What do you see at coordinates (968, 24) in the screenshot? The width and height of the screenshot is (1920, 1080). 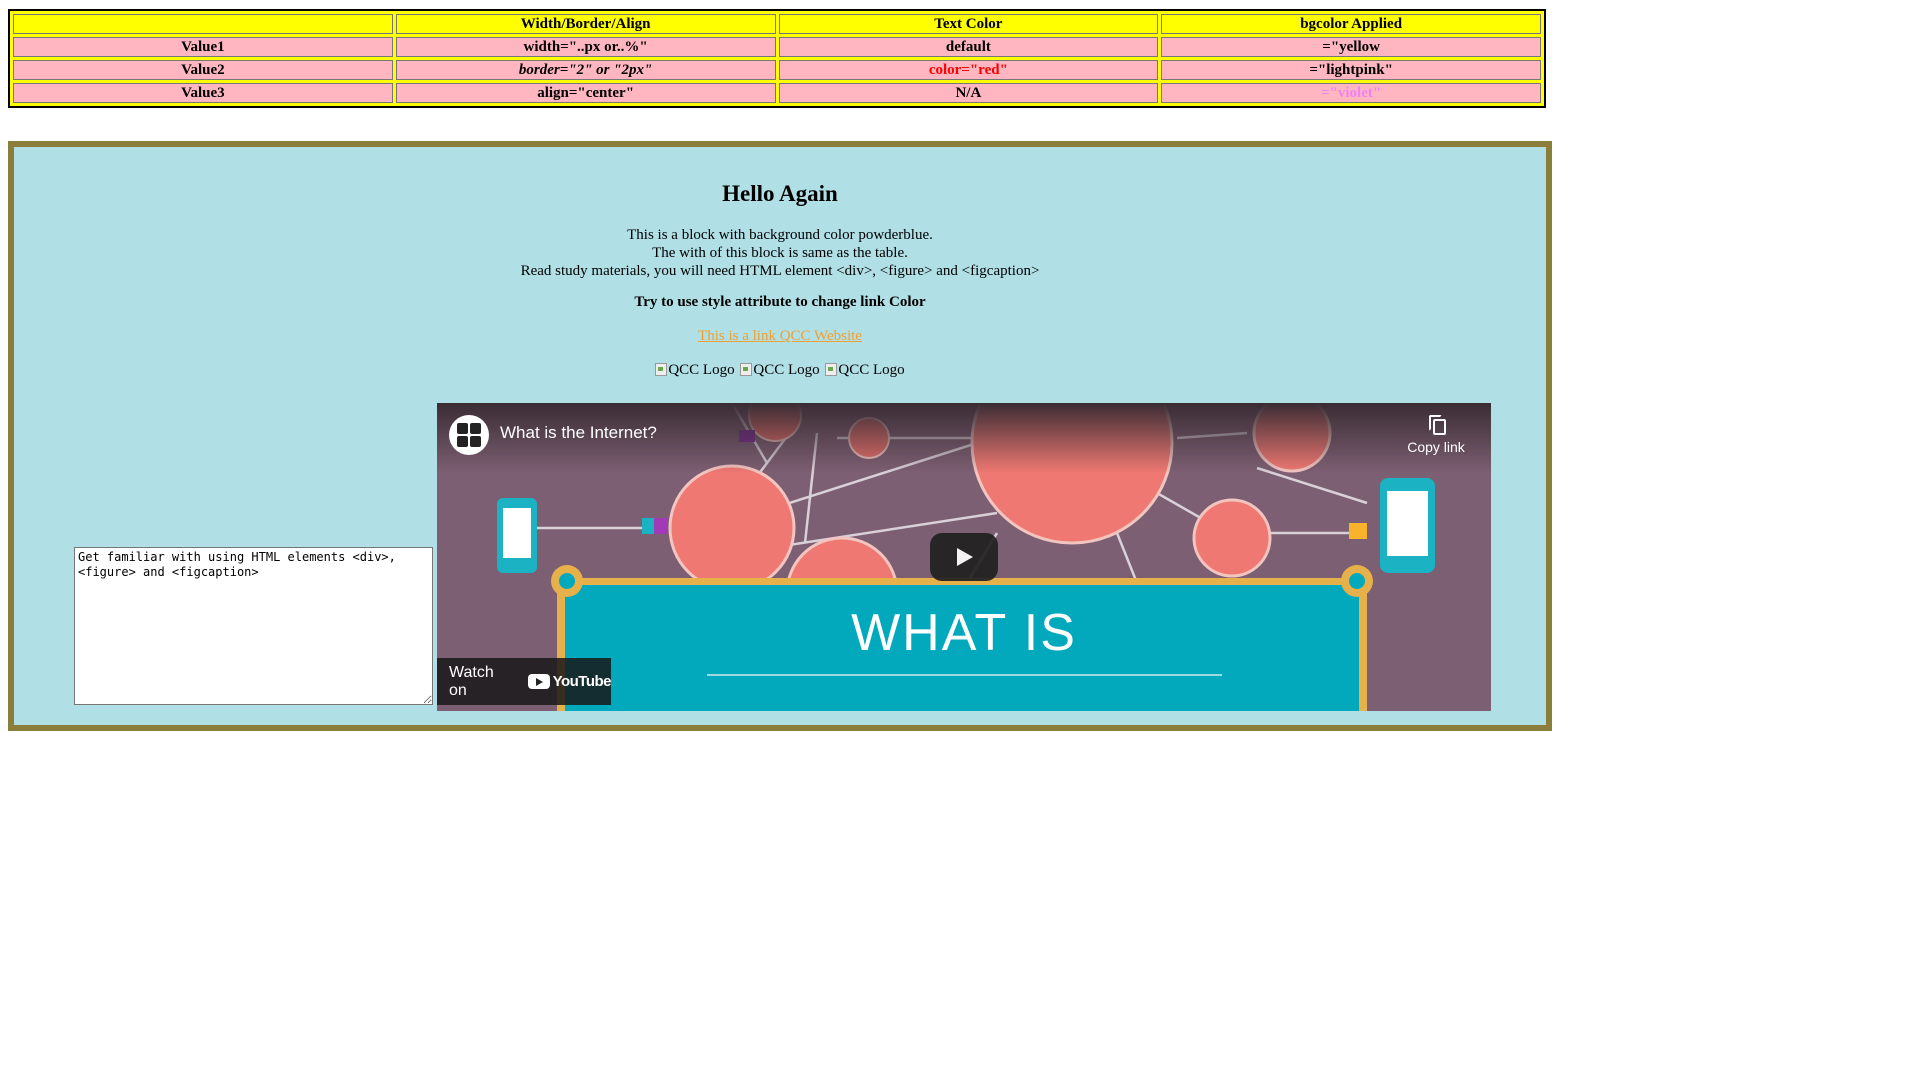 I see `table-header-cell: Text Color` at bounding box center [968, 24].